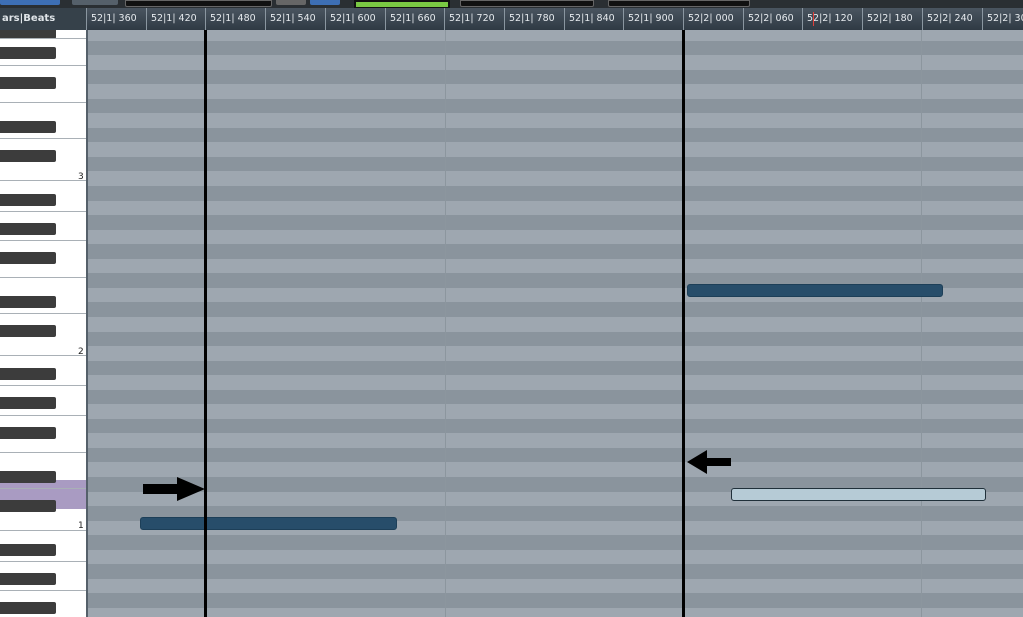 The image size is (1023, 617). What do you see at coordinates (402, 4) in the screenshot?
I see `grid-mode-toggle` at bounding box center [402, 4].